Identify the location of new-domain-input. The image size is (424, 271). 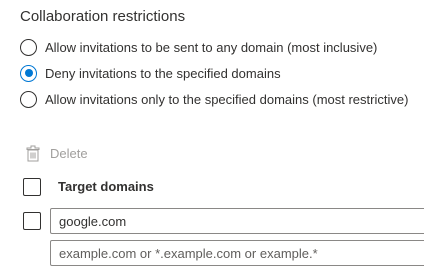
(237, 253).